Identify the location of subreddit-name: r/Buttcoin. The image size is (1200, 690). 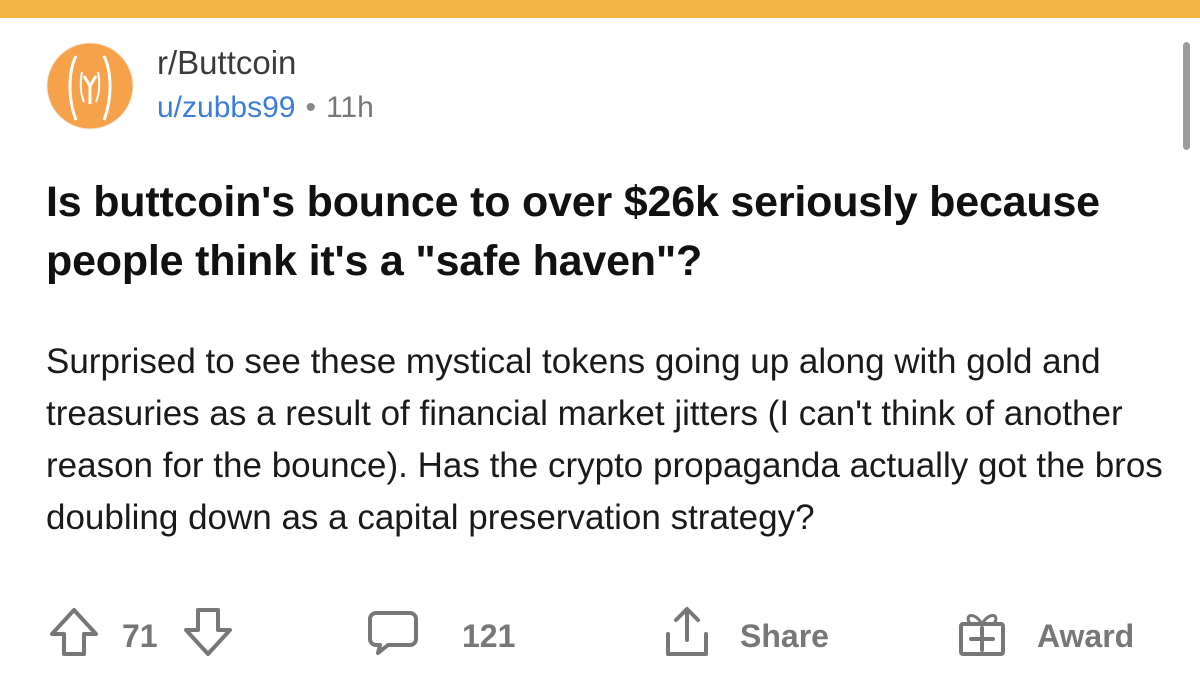
(226, 63).